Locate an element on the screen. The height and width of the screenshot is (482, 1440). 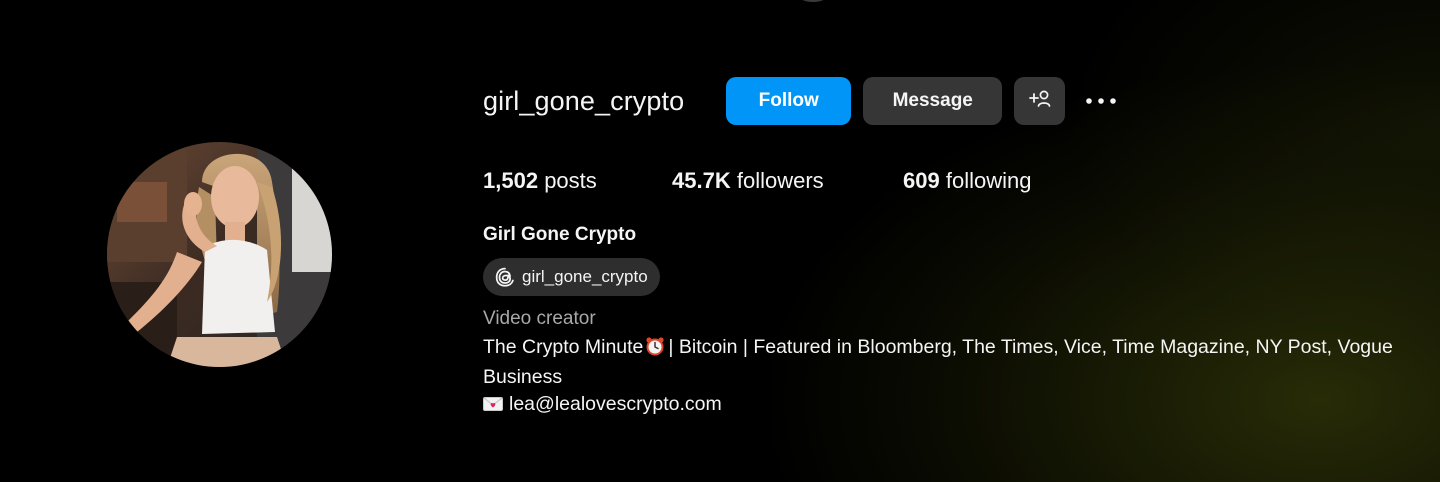
suggested-accounts-button is located at coordinates (1040, 101).